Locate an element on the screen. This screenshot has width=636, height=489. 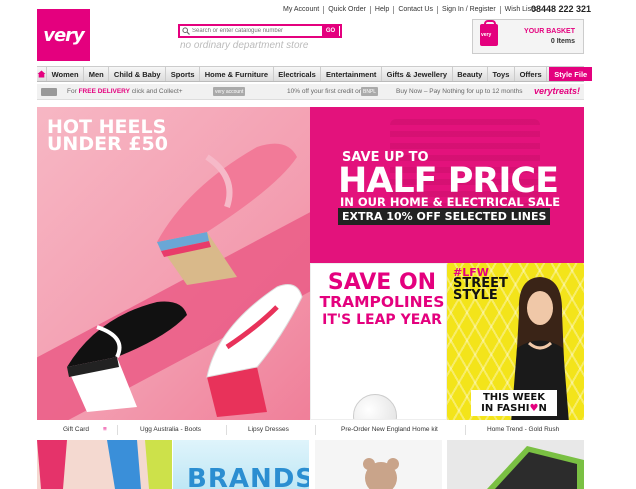
search-go-button: GO is located at coordinates (330, 31).